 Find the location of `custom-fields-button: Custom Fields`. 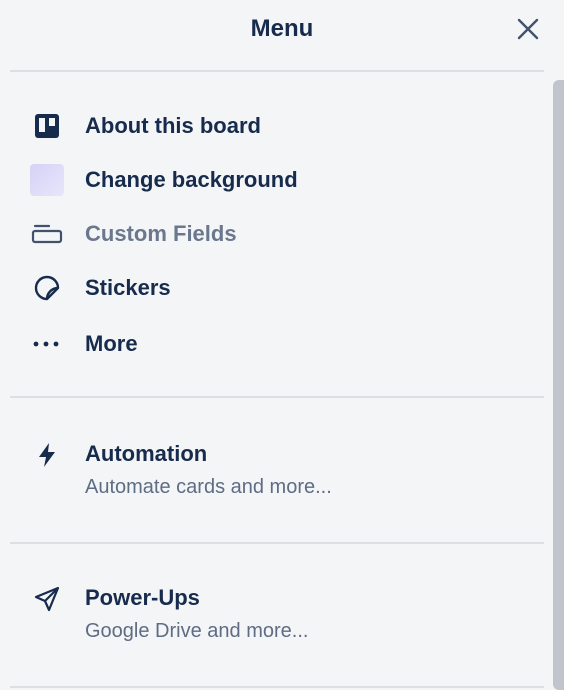

custom-fields-button: Custom Fields is located at coordinates (270, 234).